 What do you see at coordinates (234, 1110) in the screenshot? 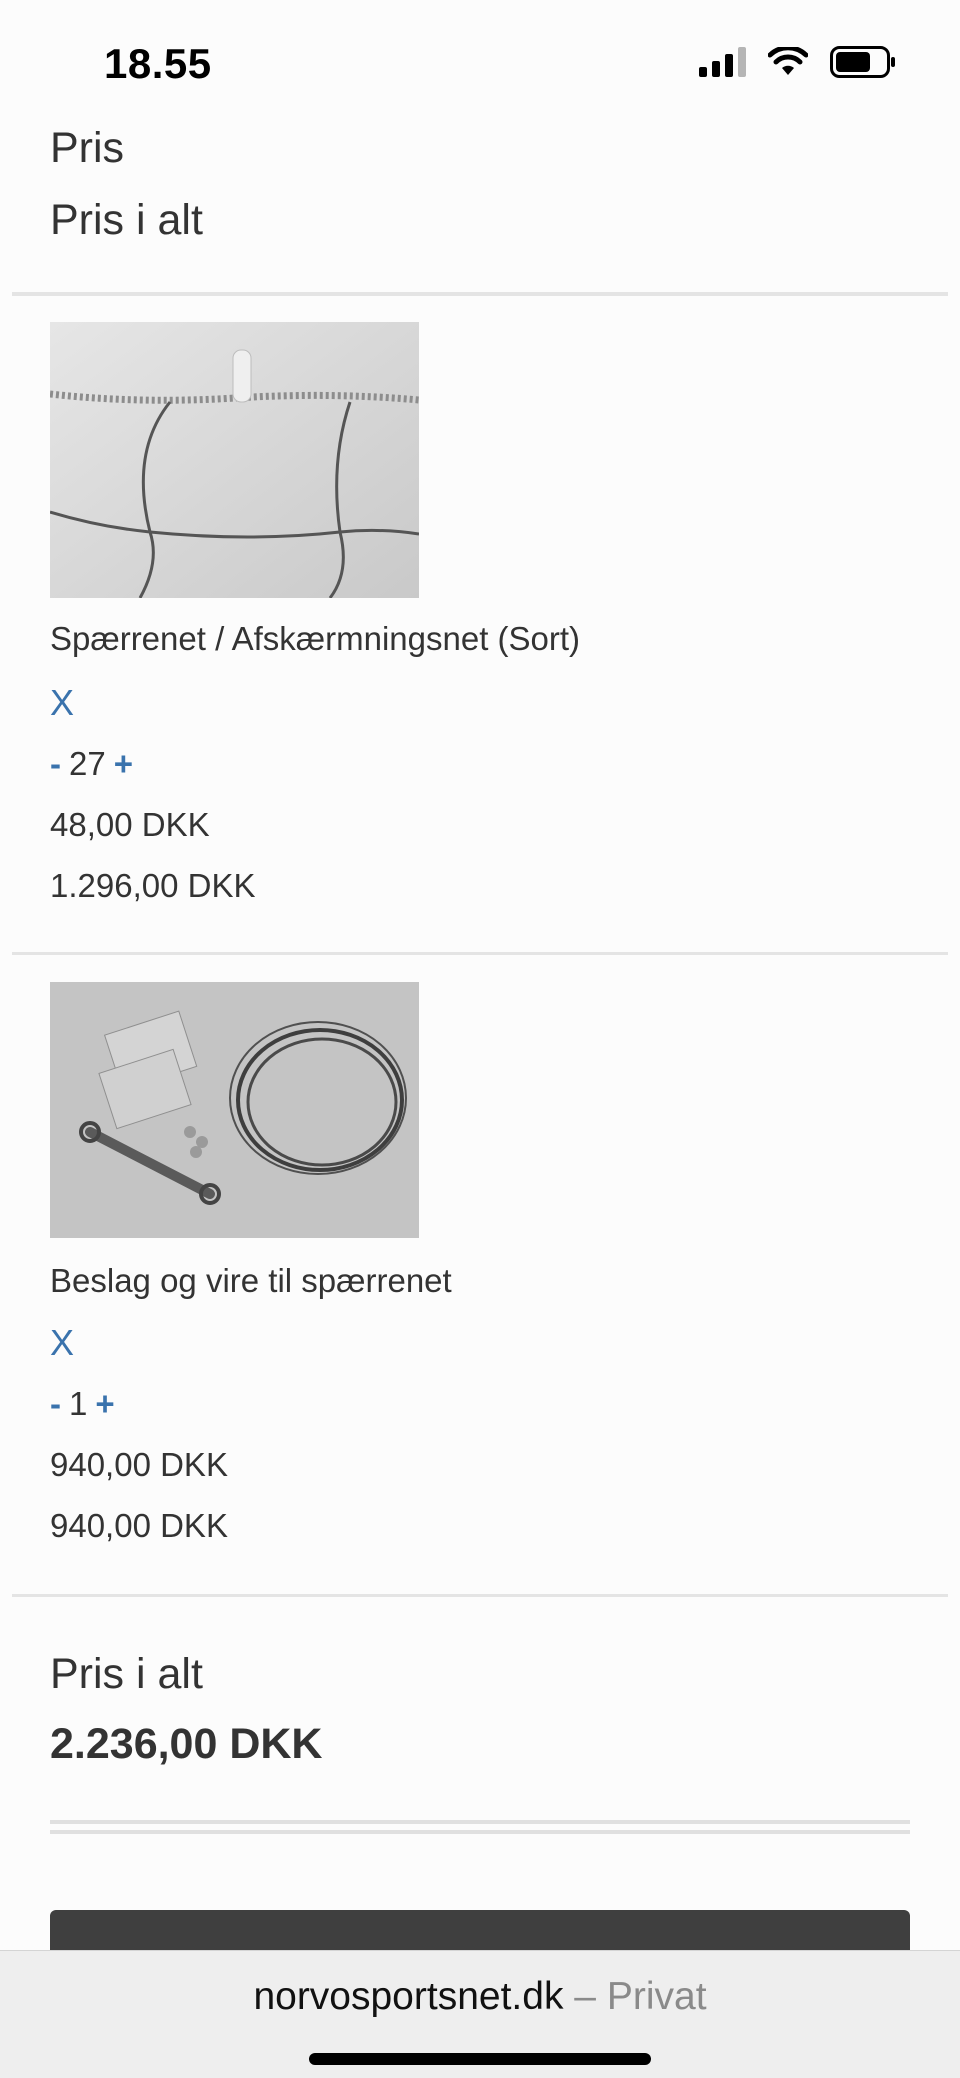
I see `product-image-fittings` at bounding box center [234, 1110].